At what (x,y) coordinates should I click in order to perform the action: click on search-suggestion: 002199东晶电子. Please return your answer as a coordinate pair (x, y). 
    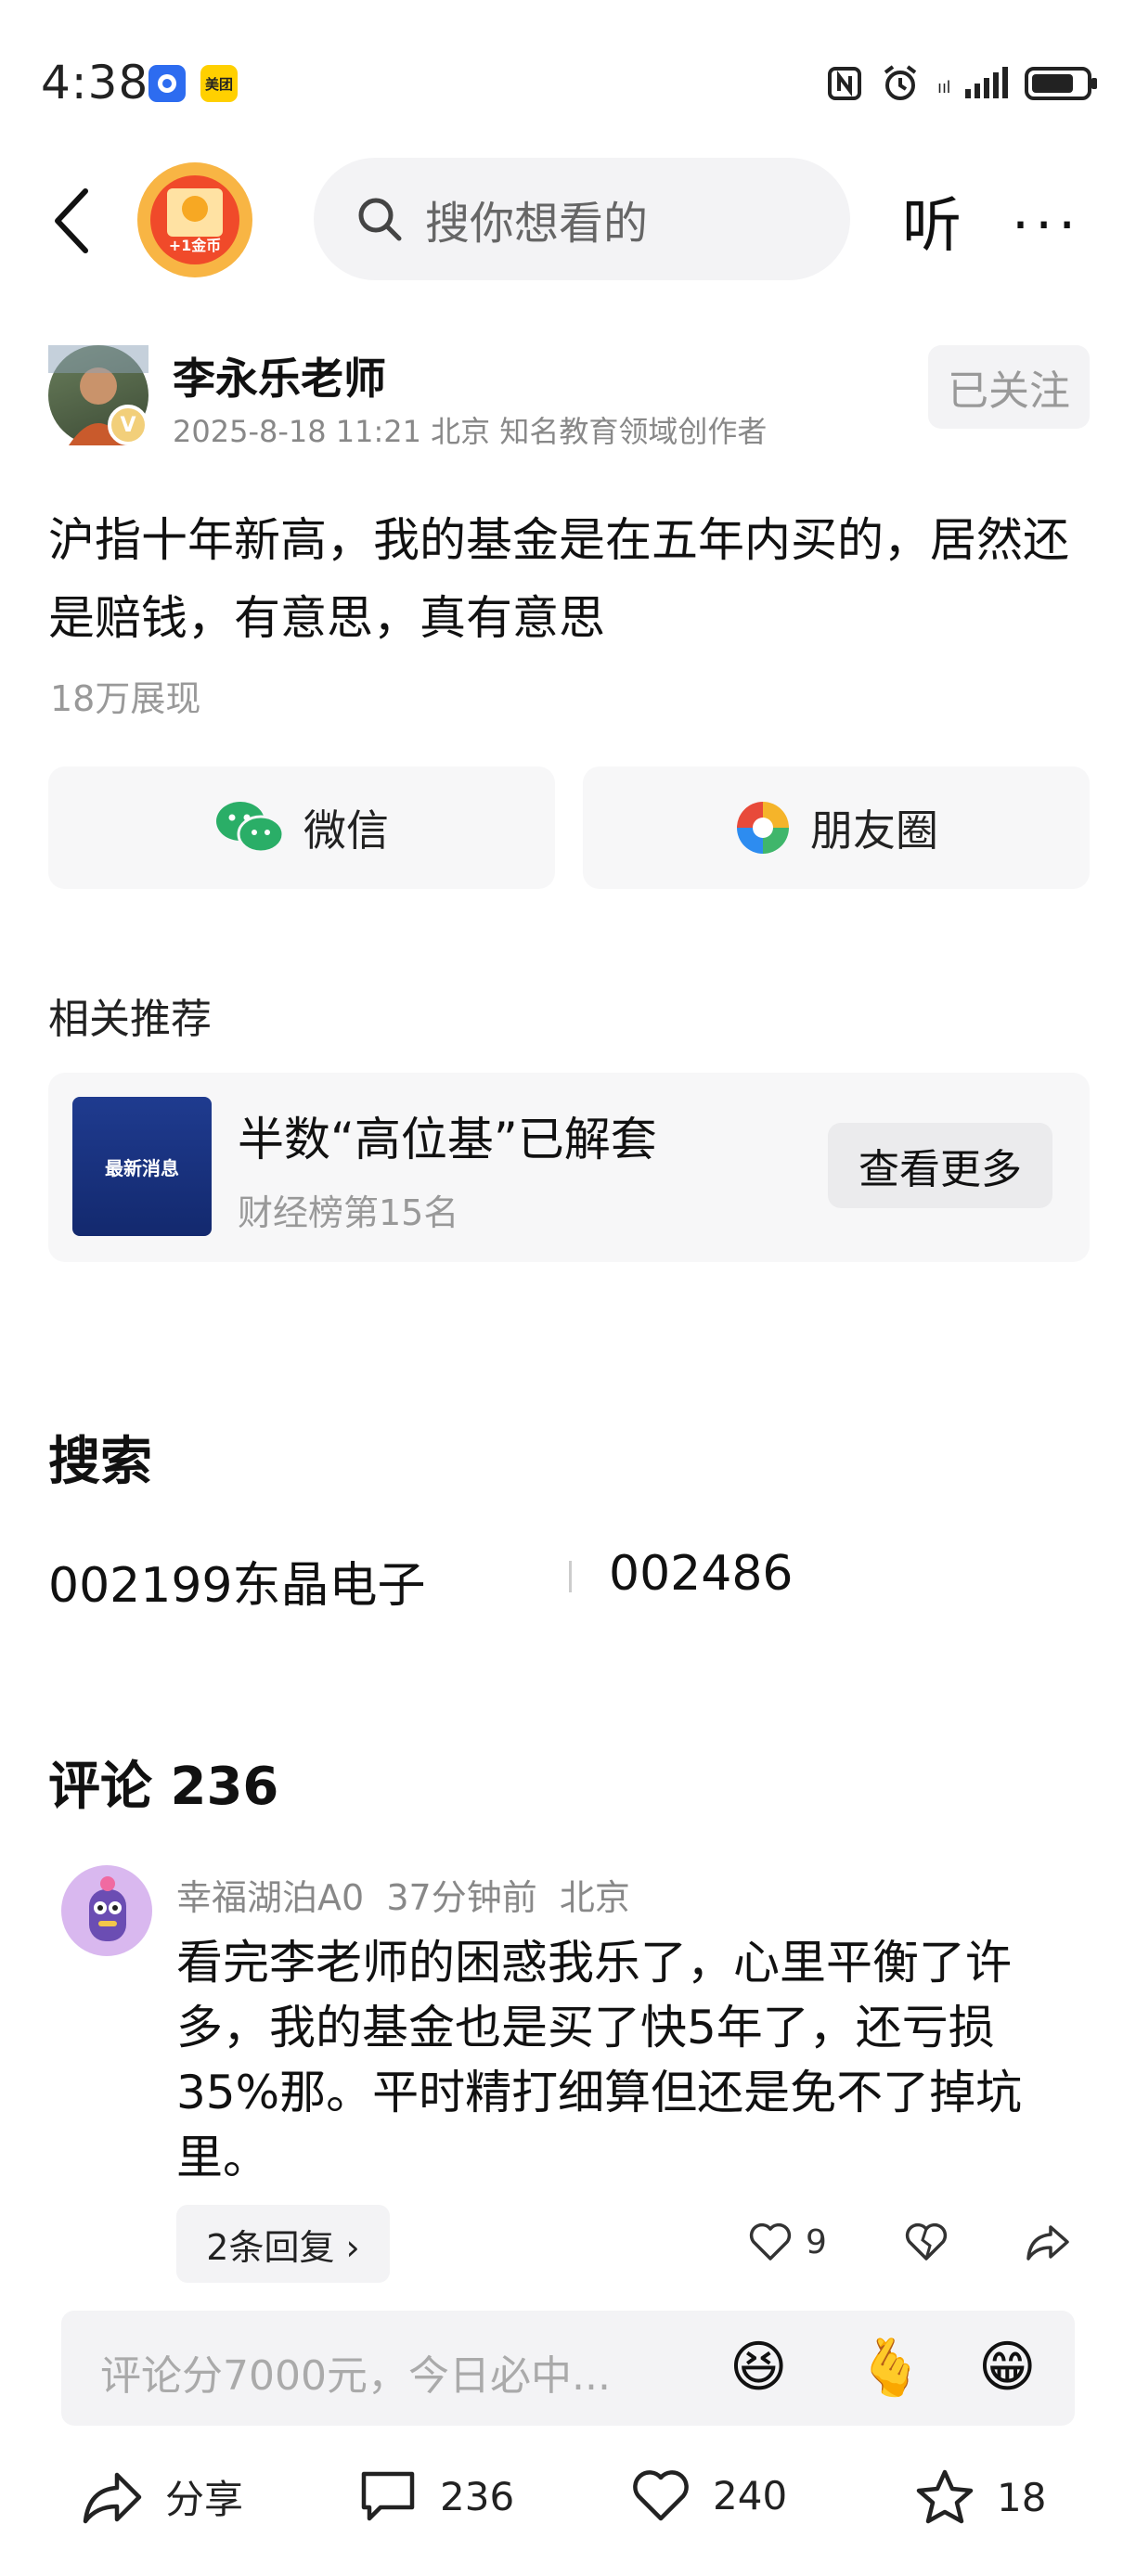
    Looking at the image, I should click on (237, 1581).